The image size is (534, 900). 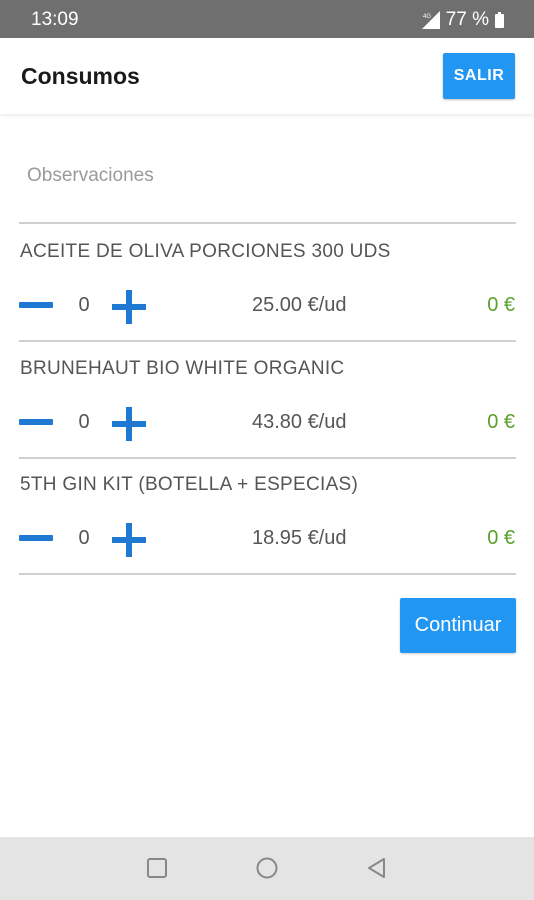 What do you see at coordinates (55, 19) in the screenshot?
I see `status-time: 13:09` at bounding box center [55, 19].